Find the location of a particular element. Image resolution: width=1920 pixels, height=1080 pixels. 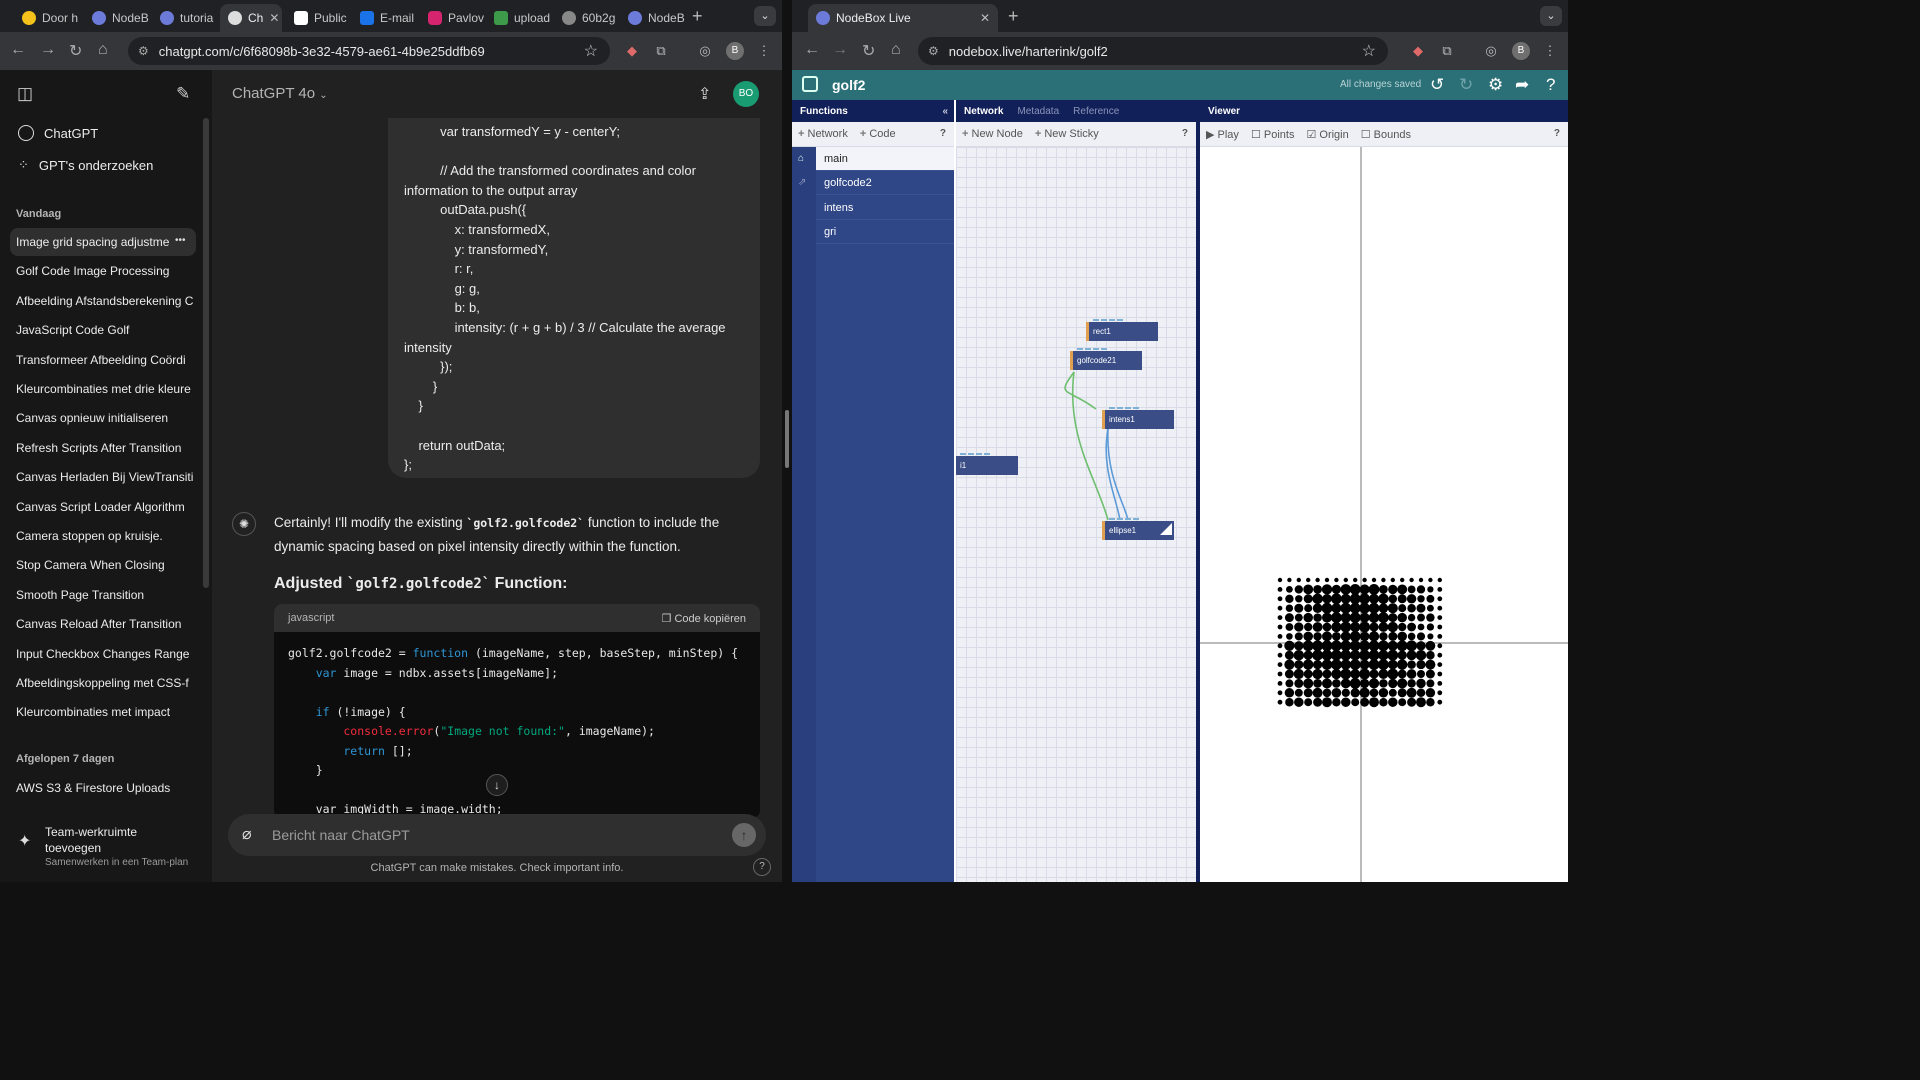

scroll-down-button: ↓ is located at coordinates (497, 785).